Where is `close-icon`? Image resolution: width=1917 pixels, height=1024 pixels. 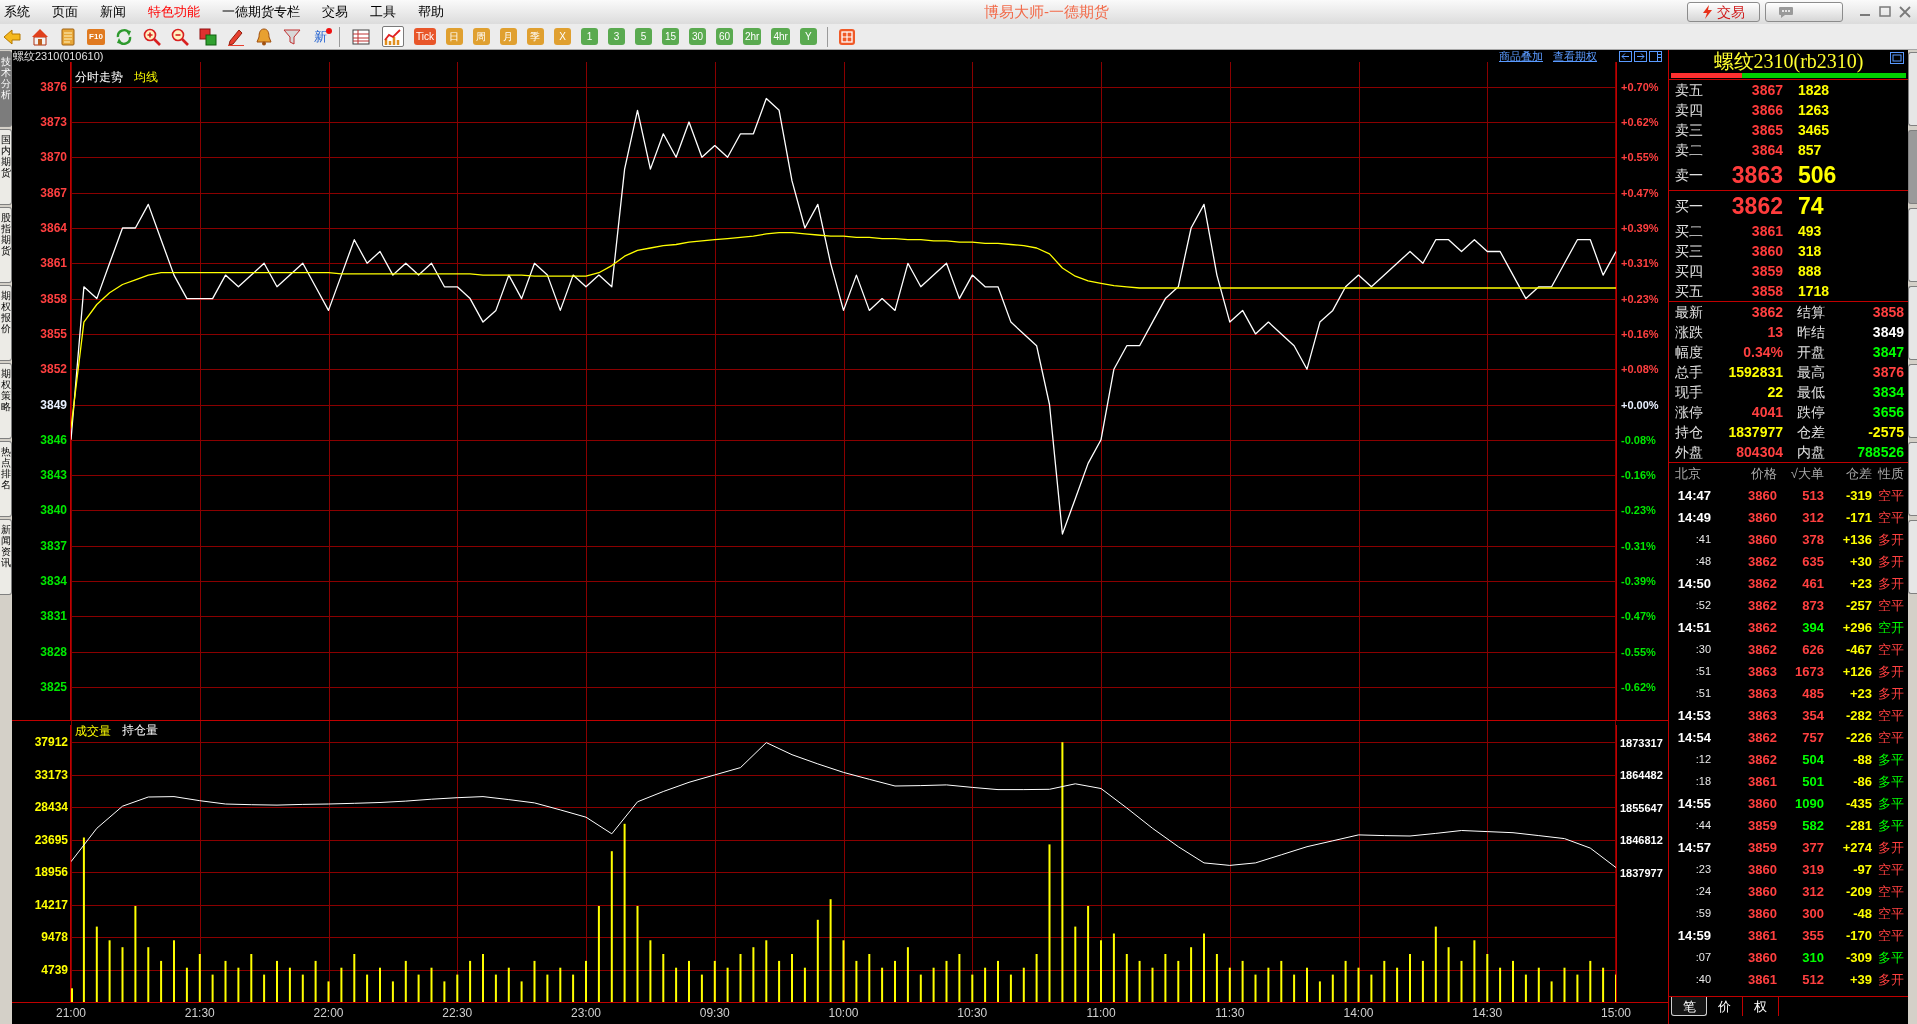 close-icon is located at coordinates (1905, 12).